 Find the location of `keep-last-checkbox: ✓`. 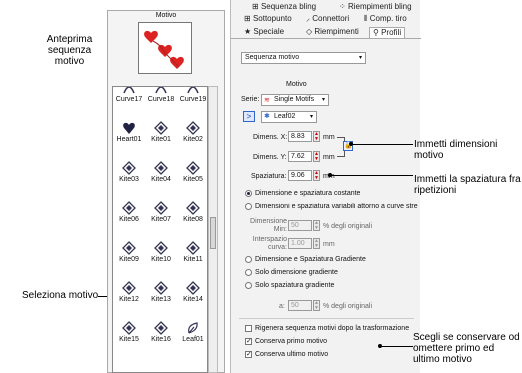

keep-last-checkbox: ✓ is located at coordinates (248, 354).